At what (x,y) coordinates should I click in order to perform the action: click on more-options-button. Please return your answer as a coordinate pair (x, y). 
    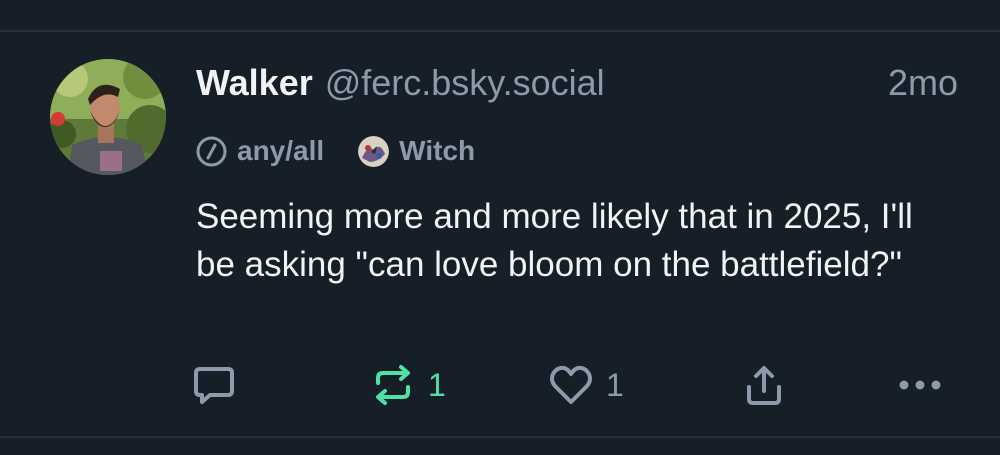
    Looking at the image, I should click on (920, 385).